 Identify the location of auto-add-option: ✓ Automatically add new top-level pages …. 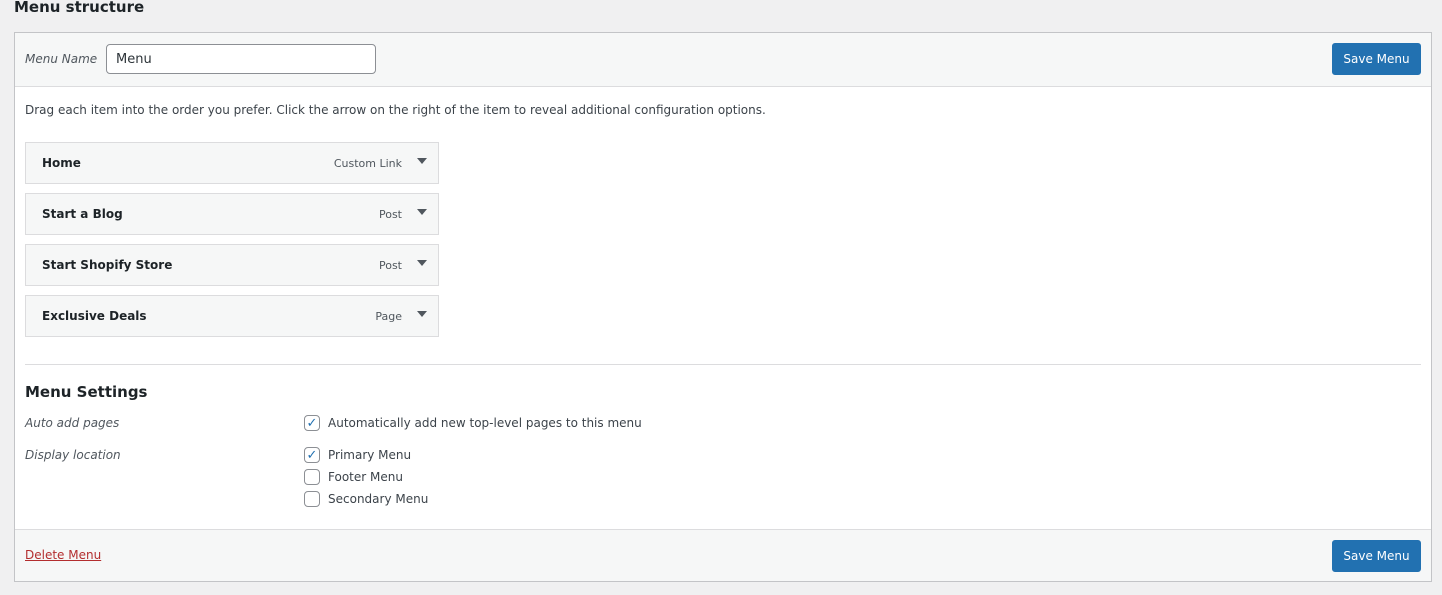
(473, 423).